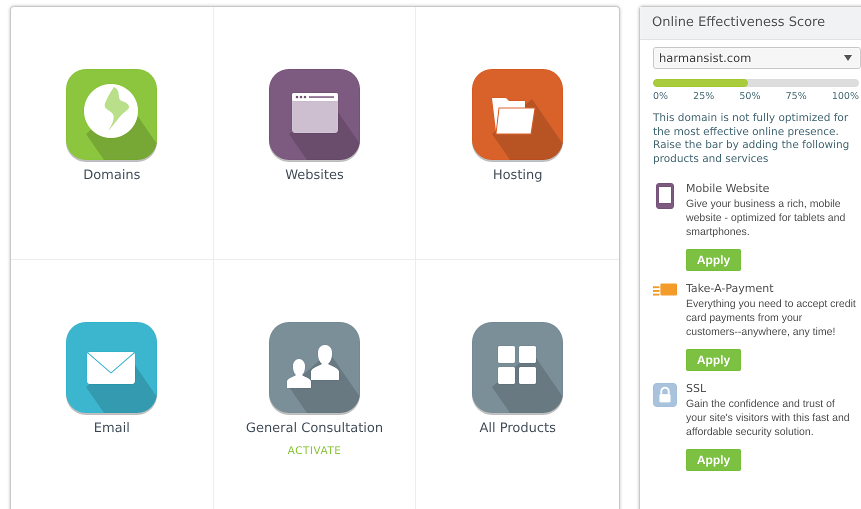  I want to click on phone-icon, so click(665, 196).